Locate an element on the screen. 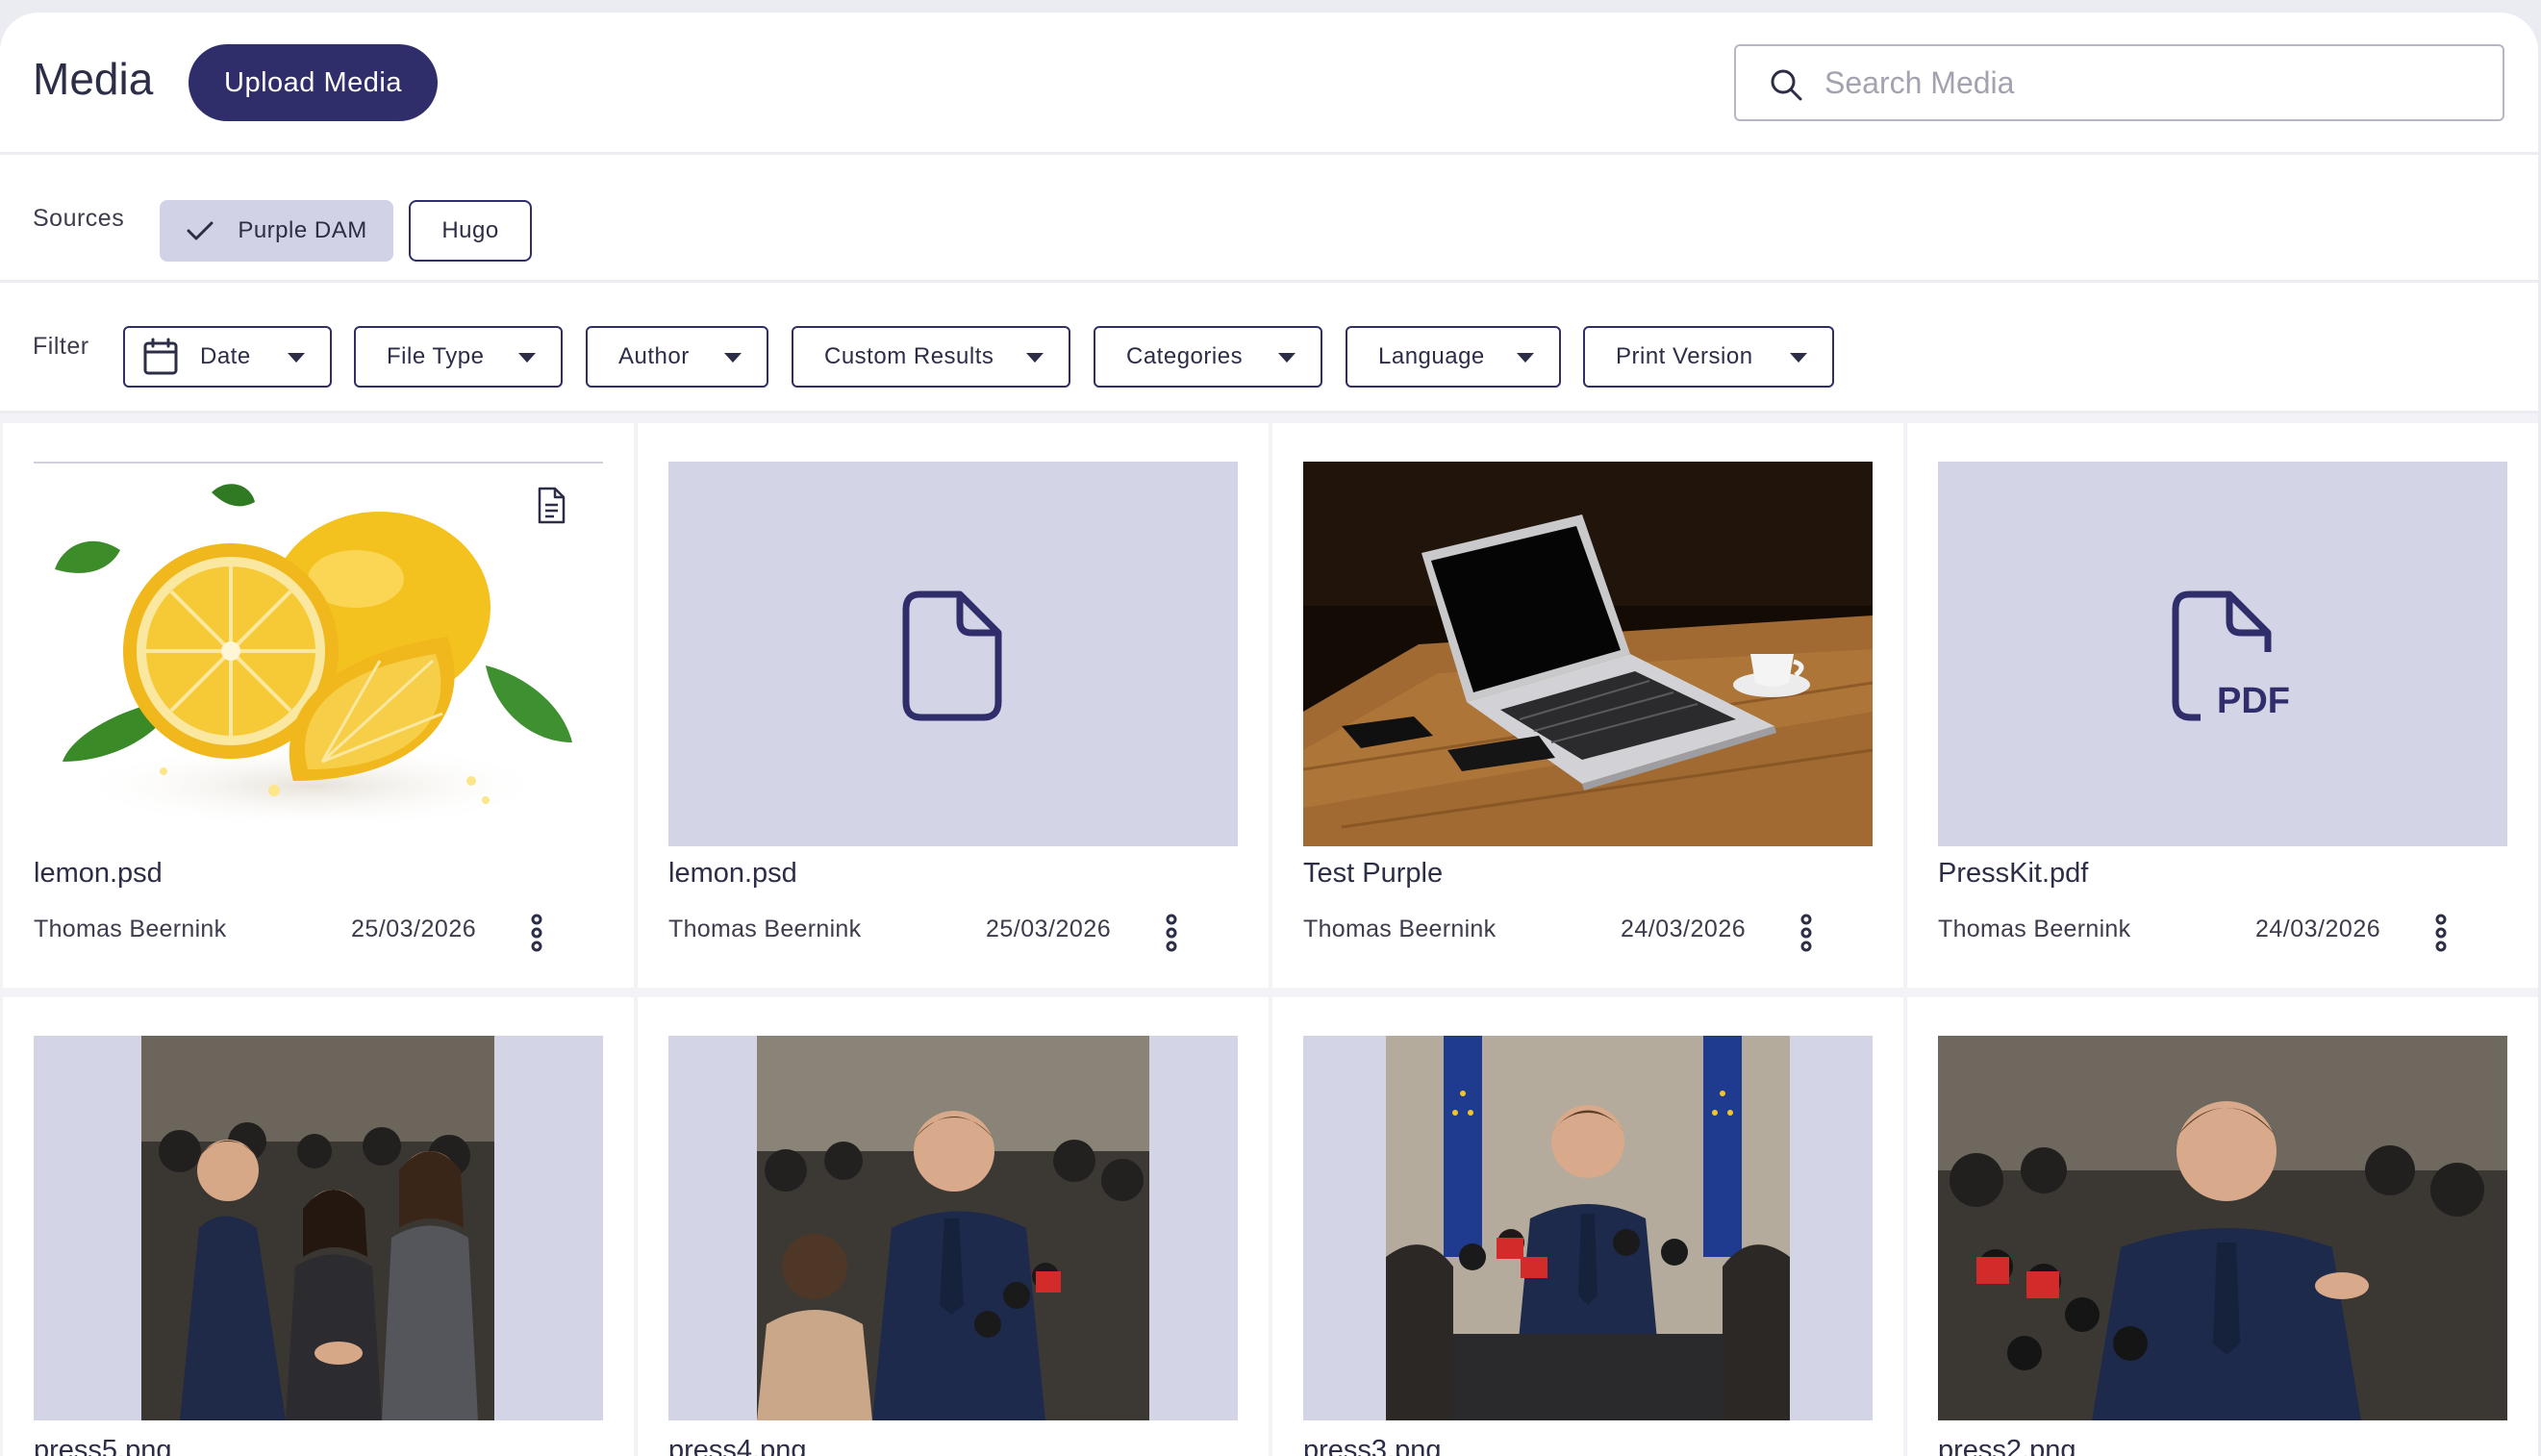  filter-dropdown-label: Language is located at coordinates (1431, 356).